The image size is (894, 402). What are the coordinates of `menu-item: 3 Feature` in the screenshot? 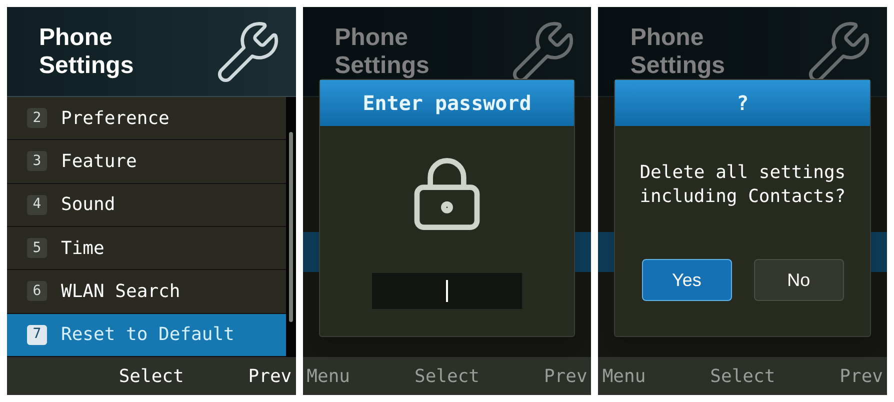 It's located at (146, 162).